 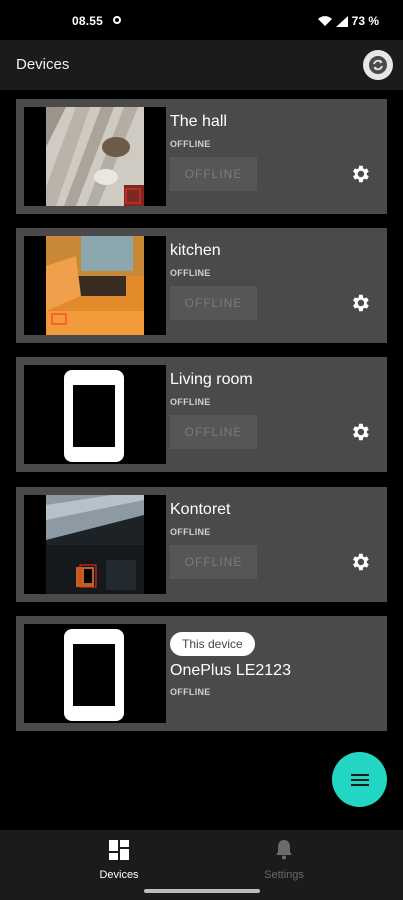 What do you see at coordinates (365, 21) in the screenshot?
I see `battery-text: 73 %` at bounding box center [365, 21].